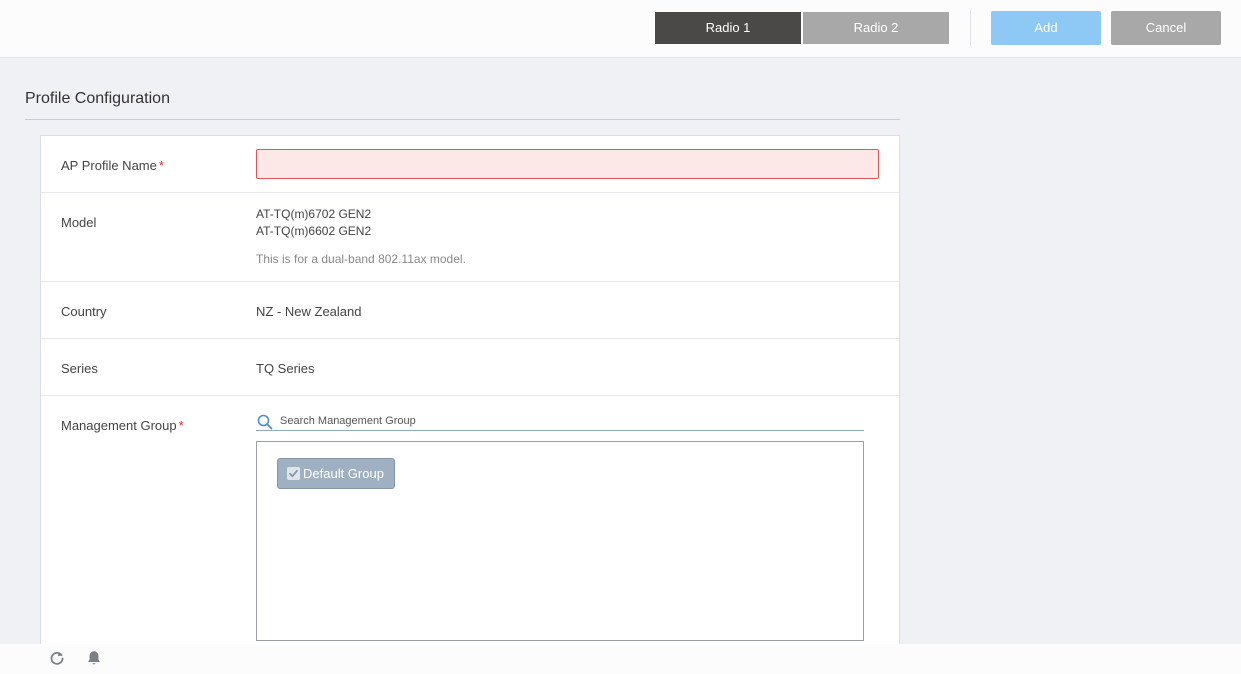 Image resolution: width=1241 pixels, height=674 pixels. What do you see at coordinates (470, 367) in the screenshot?
I see `row-series: Series TQ Series` at bounding box center [470, 367].